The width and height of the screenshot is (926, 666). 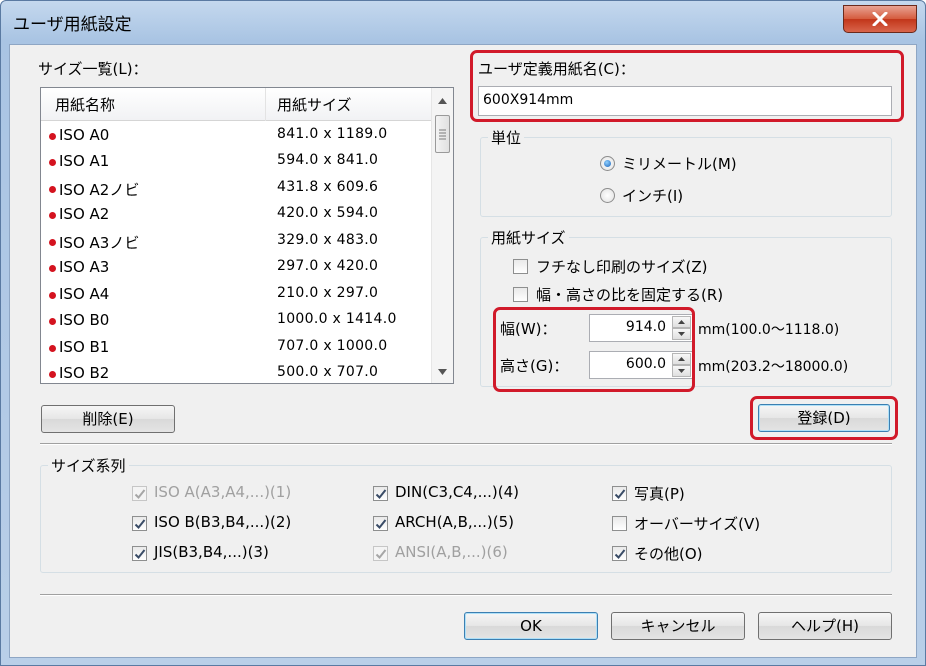 I want to click on series-photo-checkbox, so click(x=619, y=493).